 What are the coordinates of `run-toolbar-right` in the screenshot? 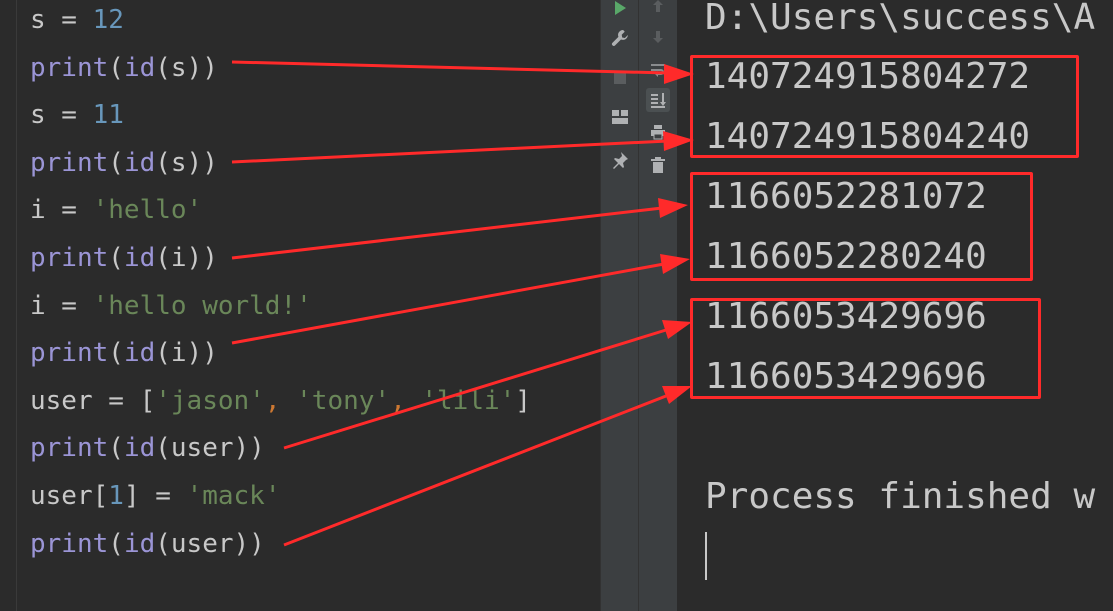 It's located at (657, 305).